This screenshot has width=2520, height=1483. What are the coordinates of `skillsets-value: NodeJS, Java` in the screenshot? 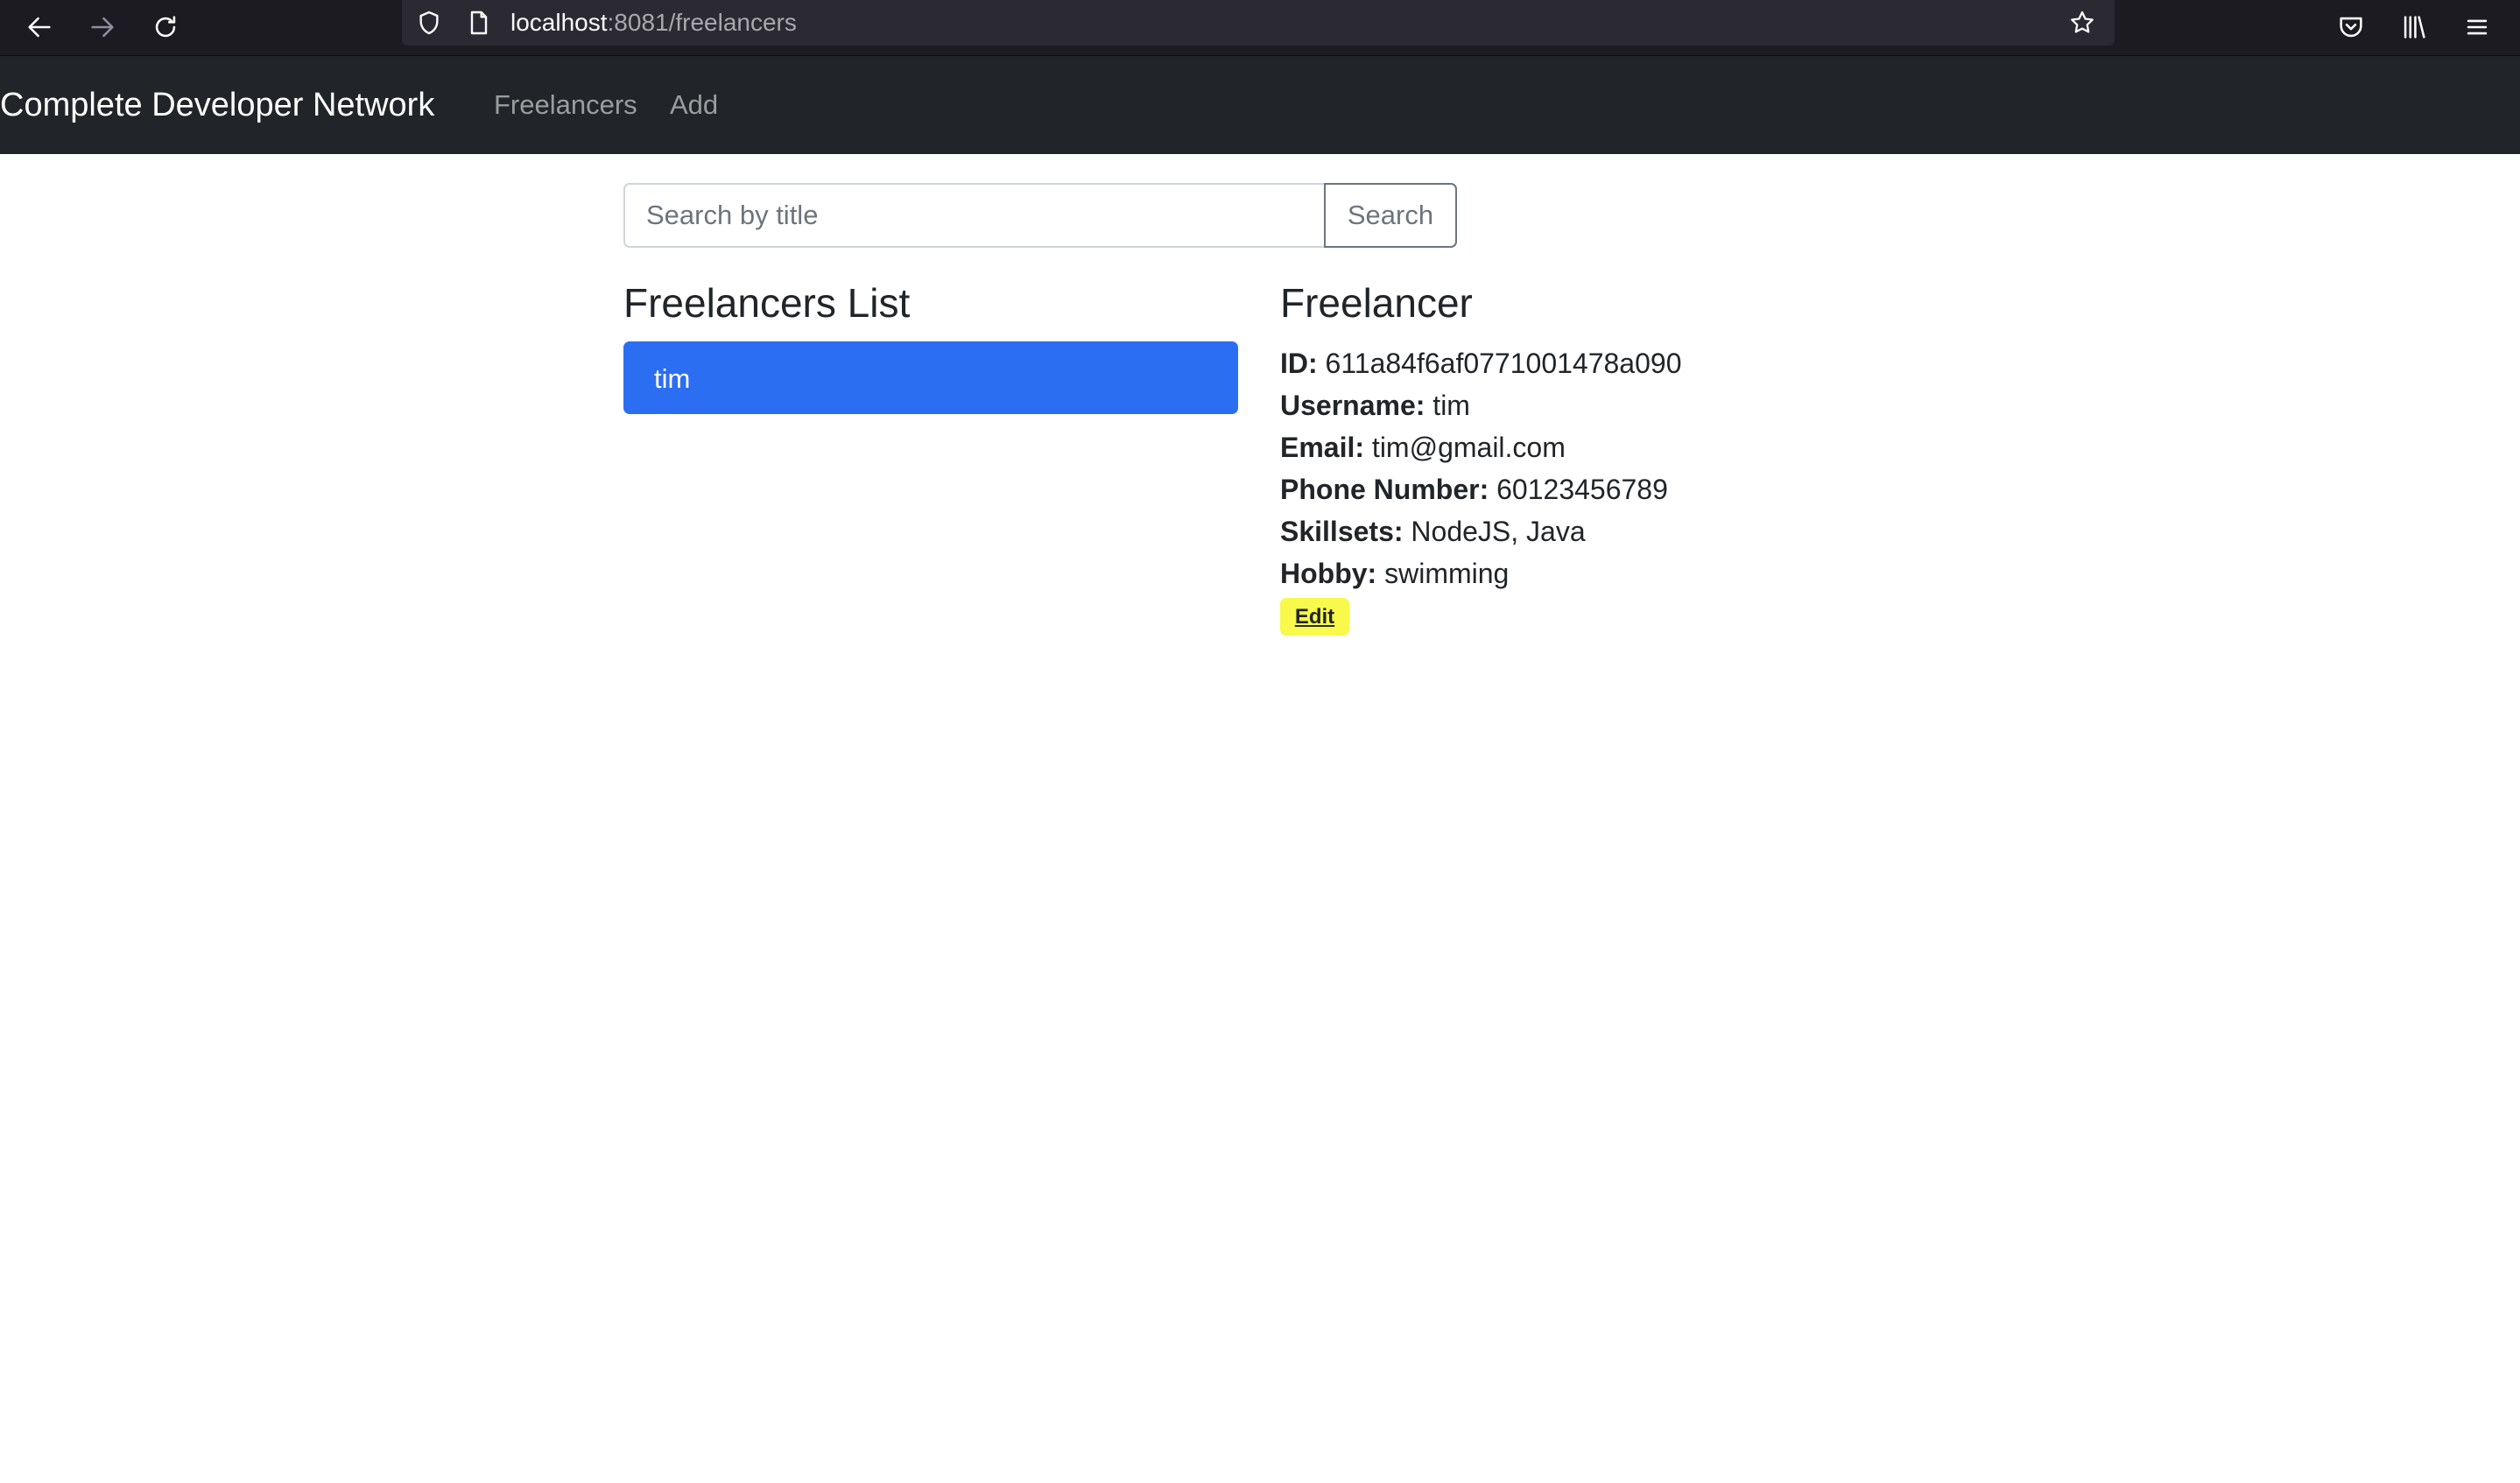 It's located at (1498, 531).